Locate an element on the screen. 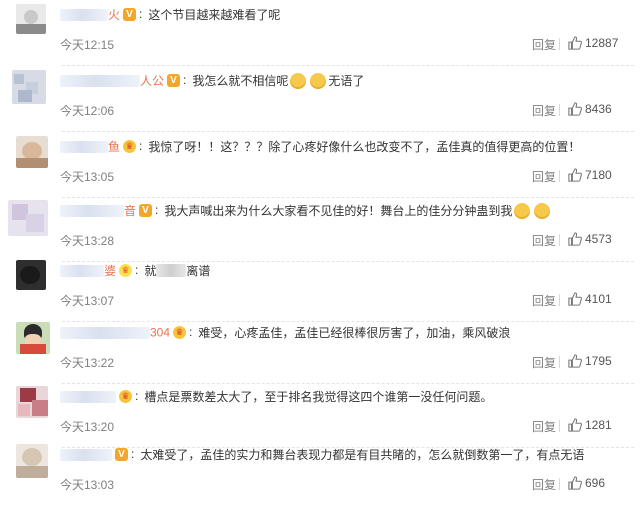  comment-item: 火 V: 这个节目越来越难看了呢 今天12:15 回复 12887 is located at coordinates (322, 33).